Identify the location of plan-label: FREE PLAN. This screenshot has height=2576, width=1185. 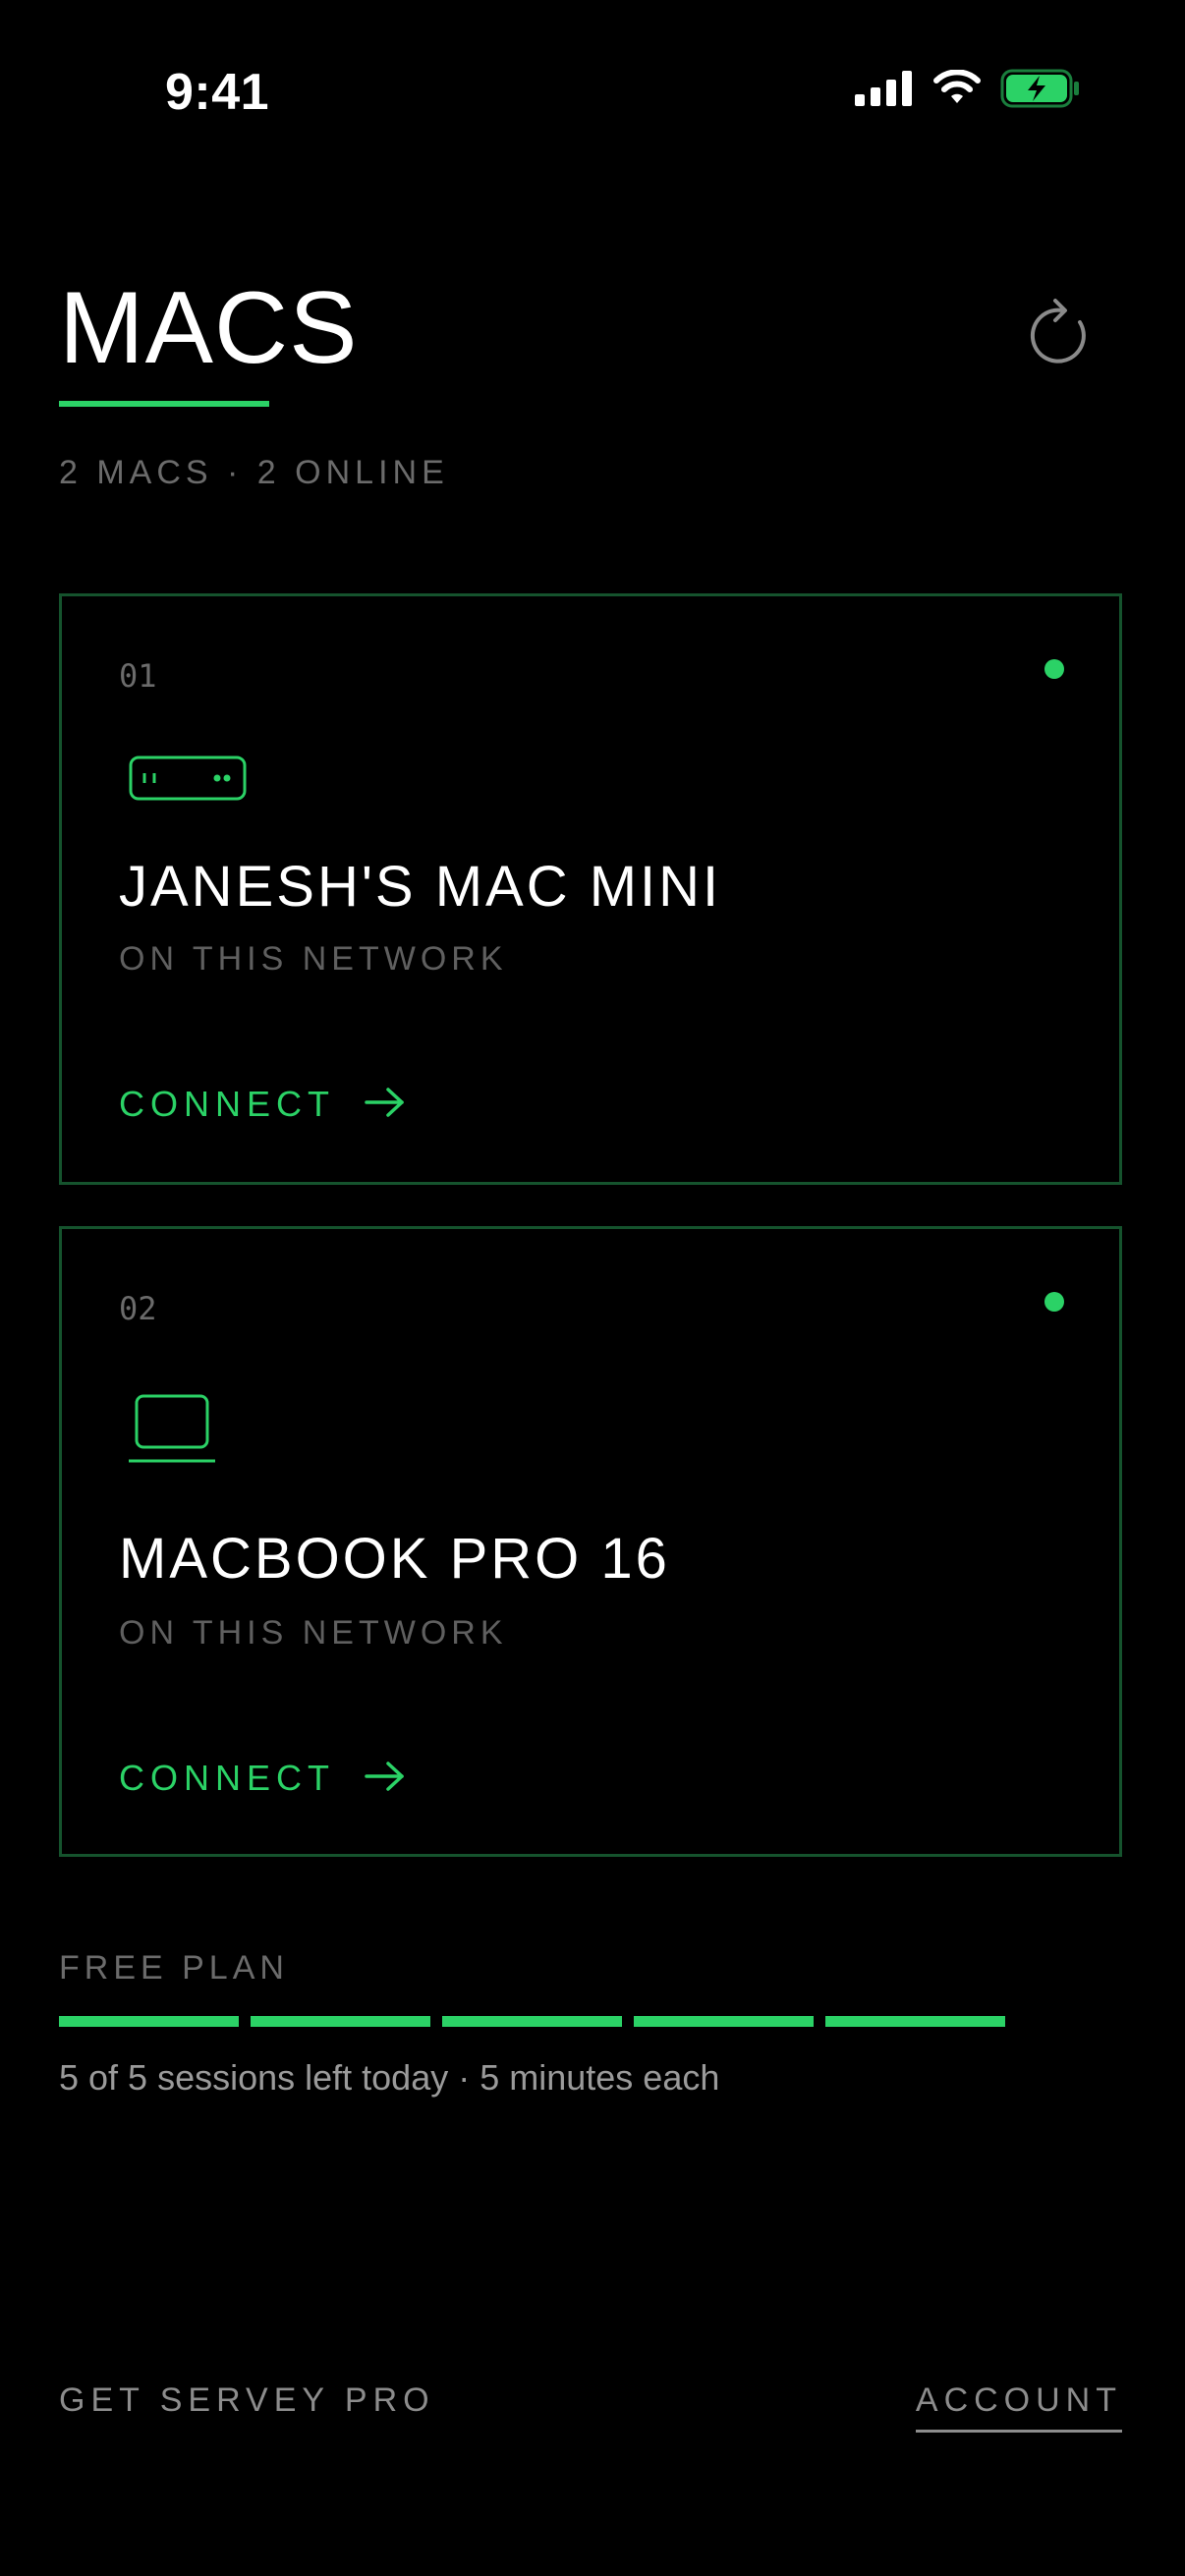
(174, 1968).